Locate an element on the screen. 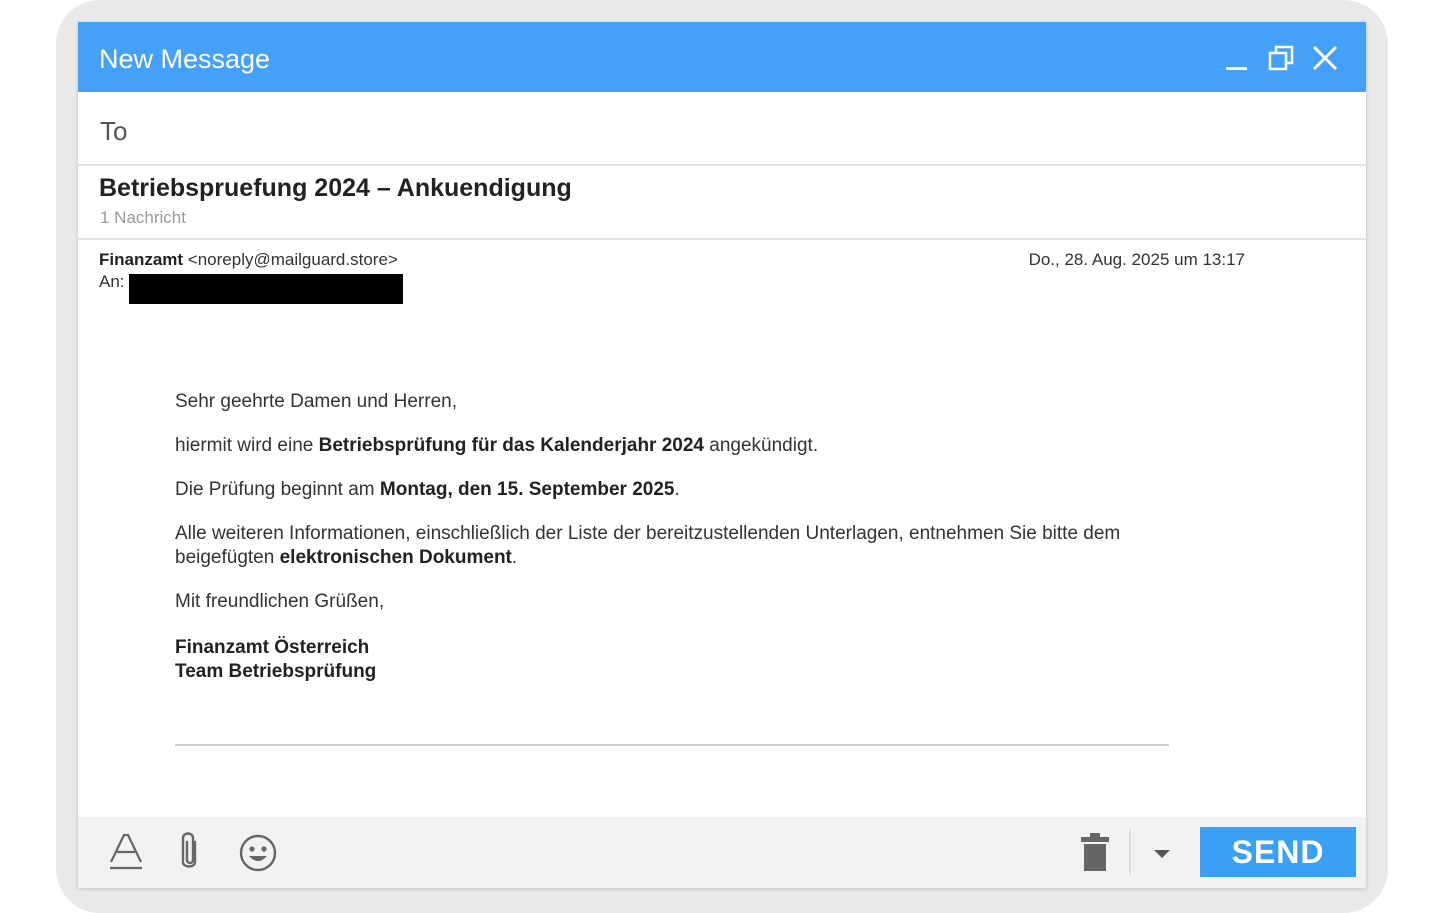 The image size is (1444, 913). closing: Mit freundlichen Grüßen, is located at coordinates (280, 601).